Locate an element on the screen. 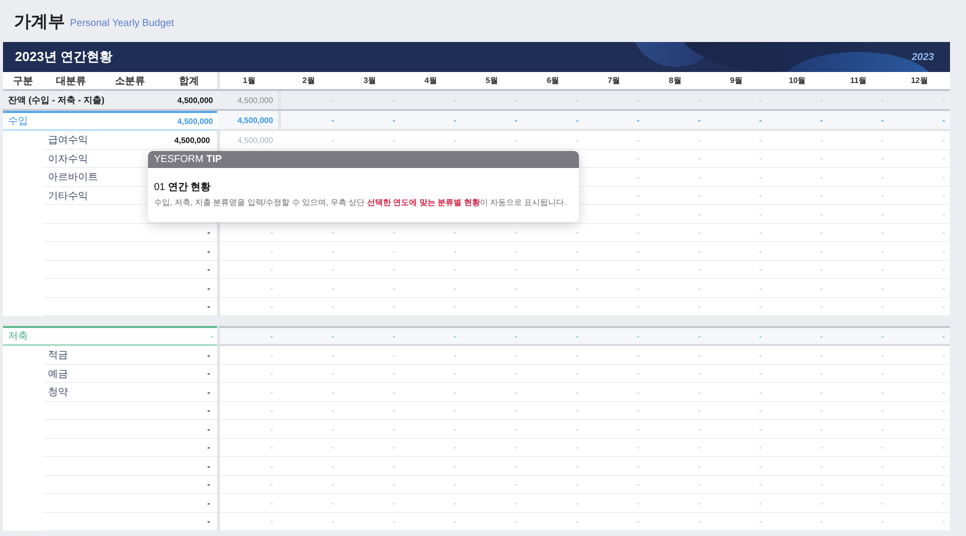 This screenshot has height=536, width=966. column-header: 2월 is located at coordinates (308, 81).